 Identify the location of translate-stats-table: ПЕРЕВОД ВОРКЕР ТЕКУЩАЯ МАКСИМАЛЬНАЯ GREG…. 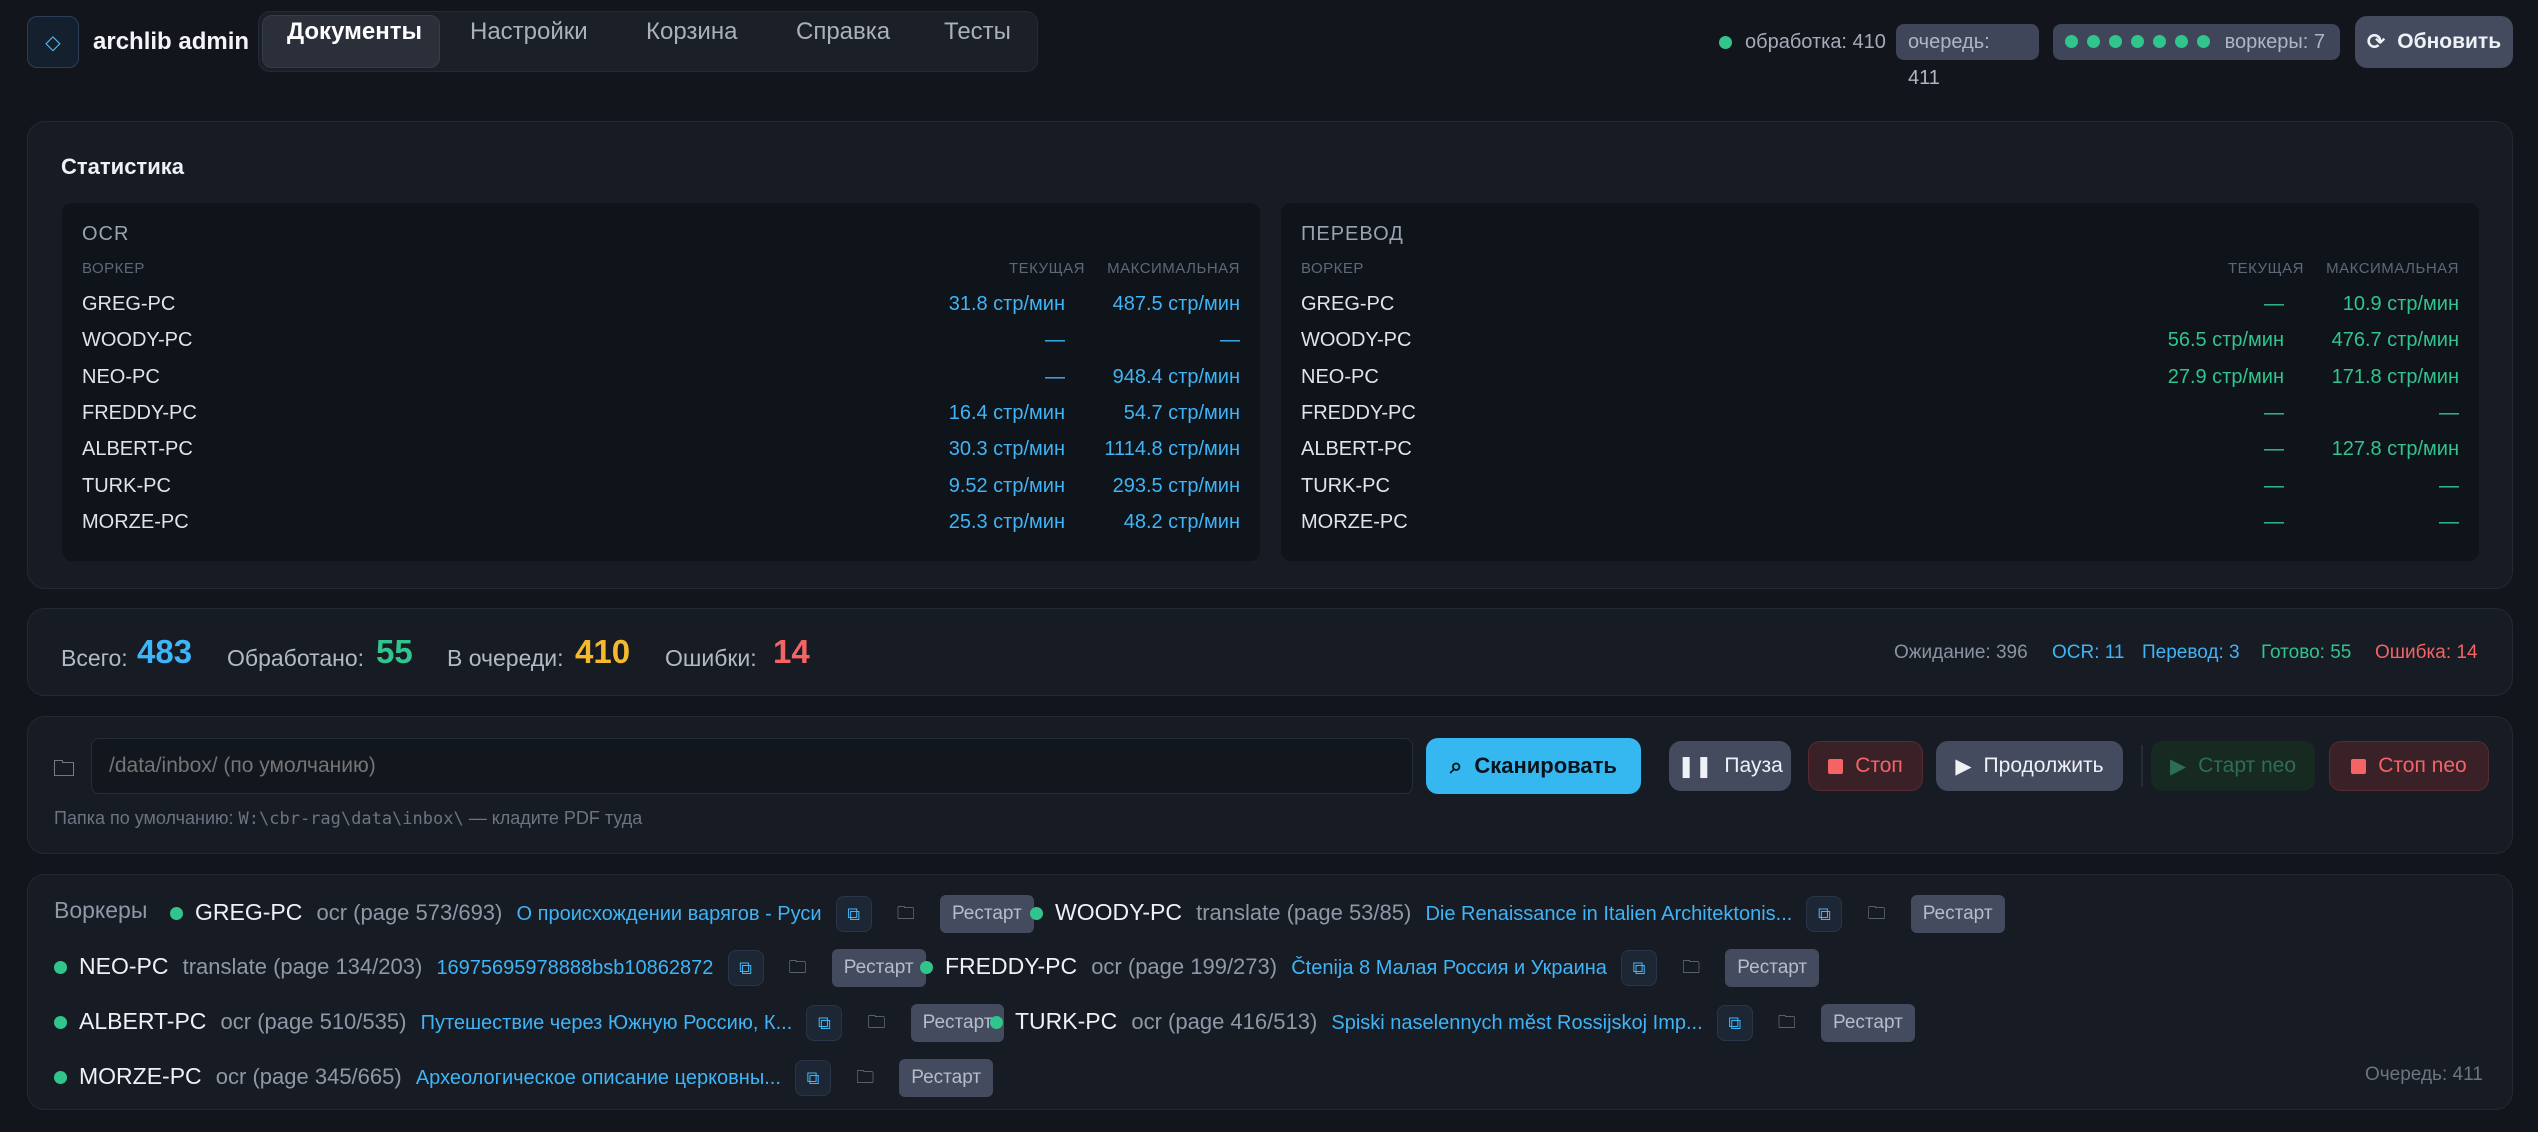
(1880, 382).